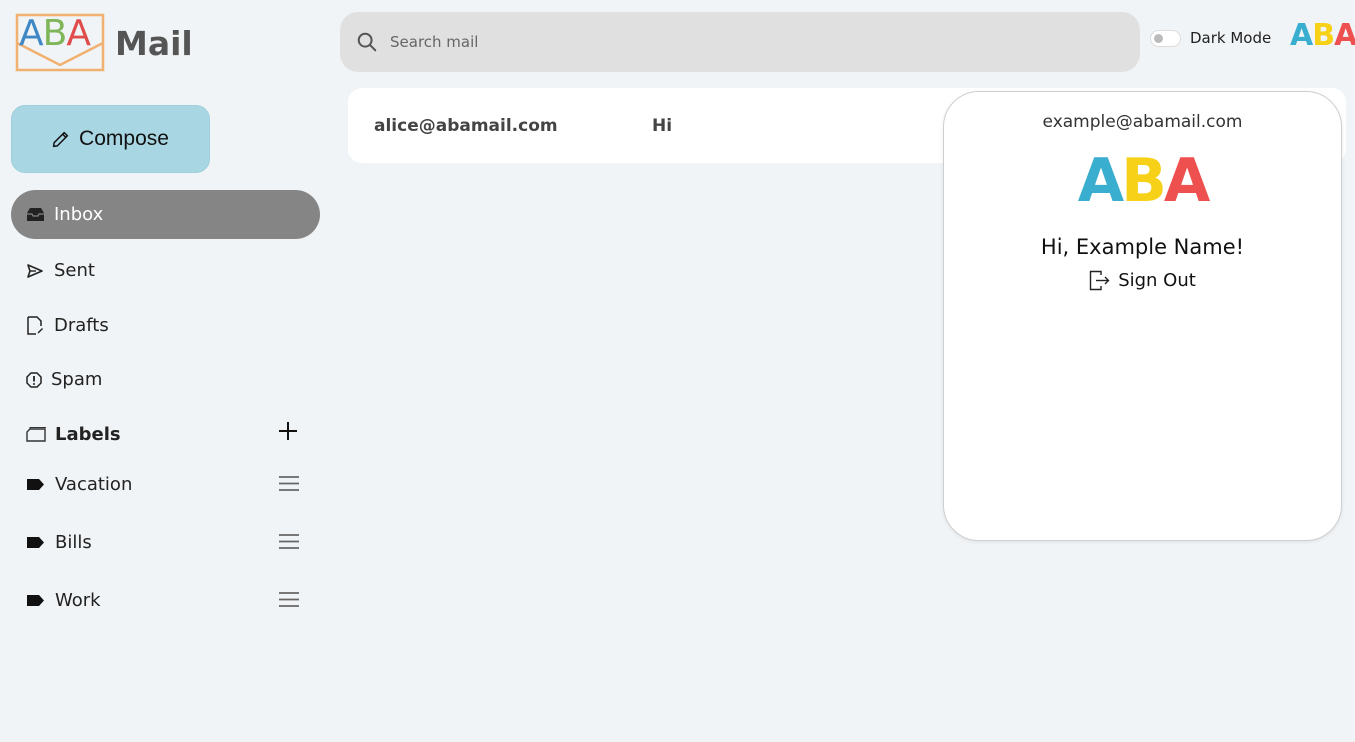 Image resolution: width=1355 pixels, height=742 pixels. I want to click on plus-icon, so click(288, 431).